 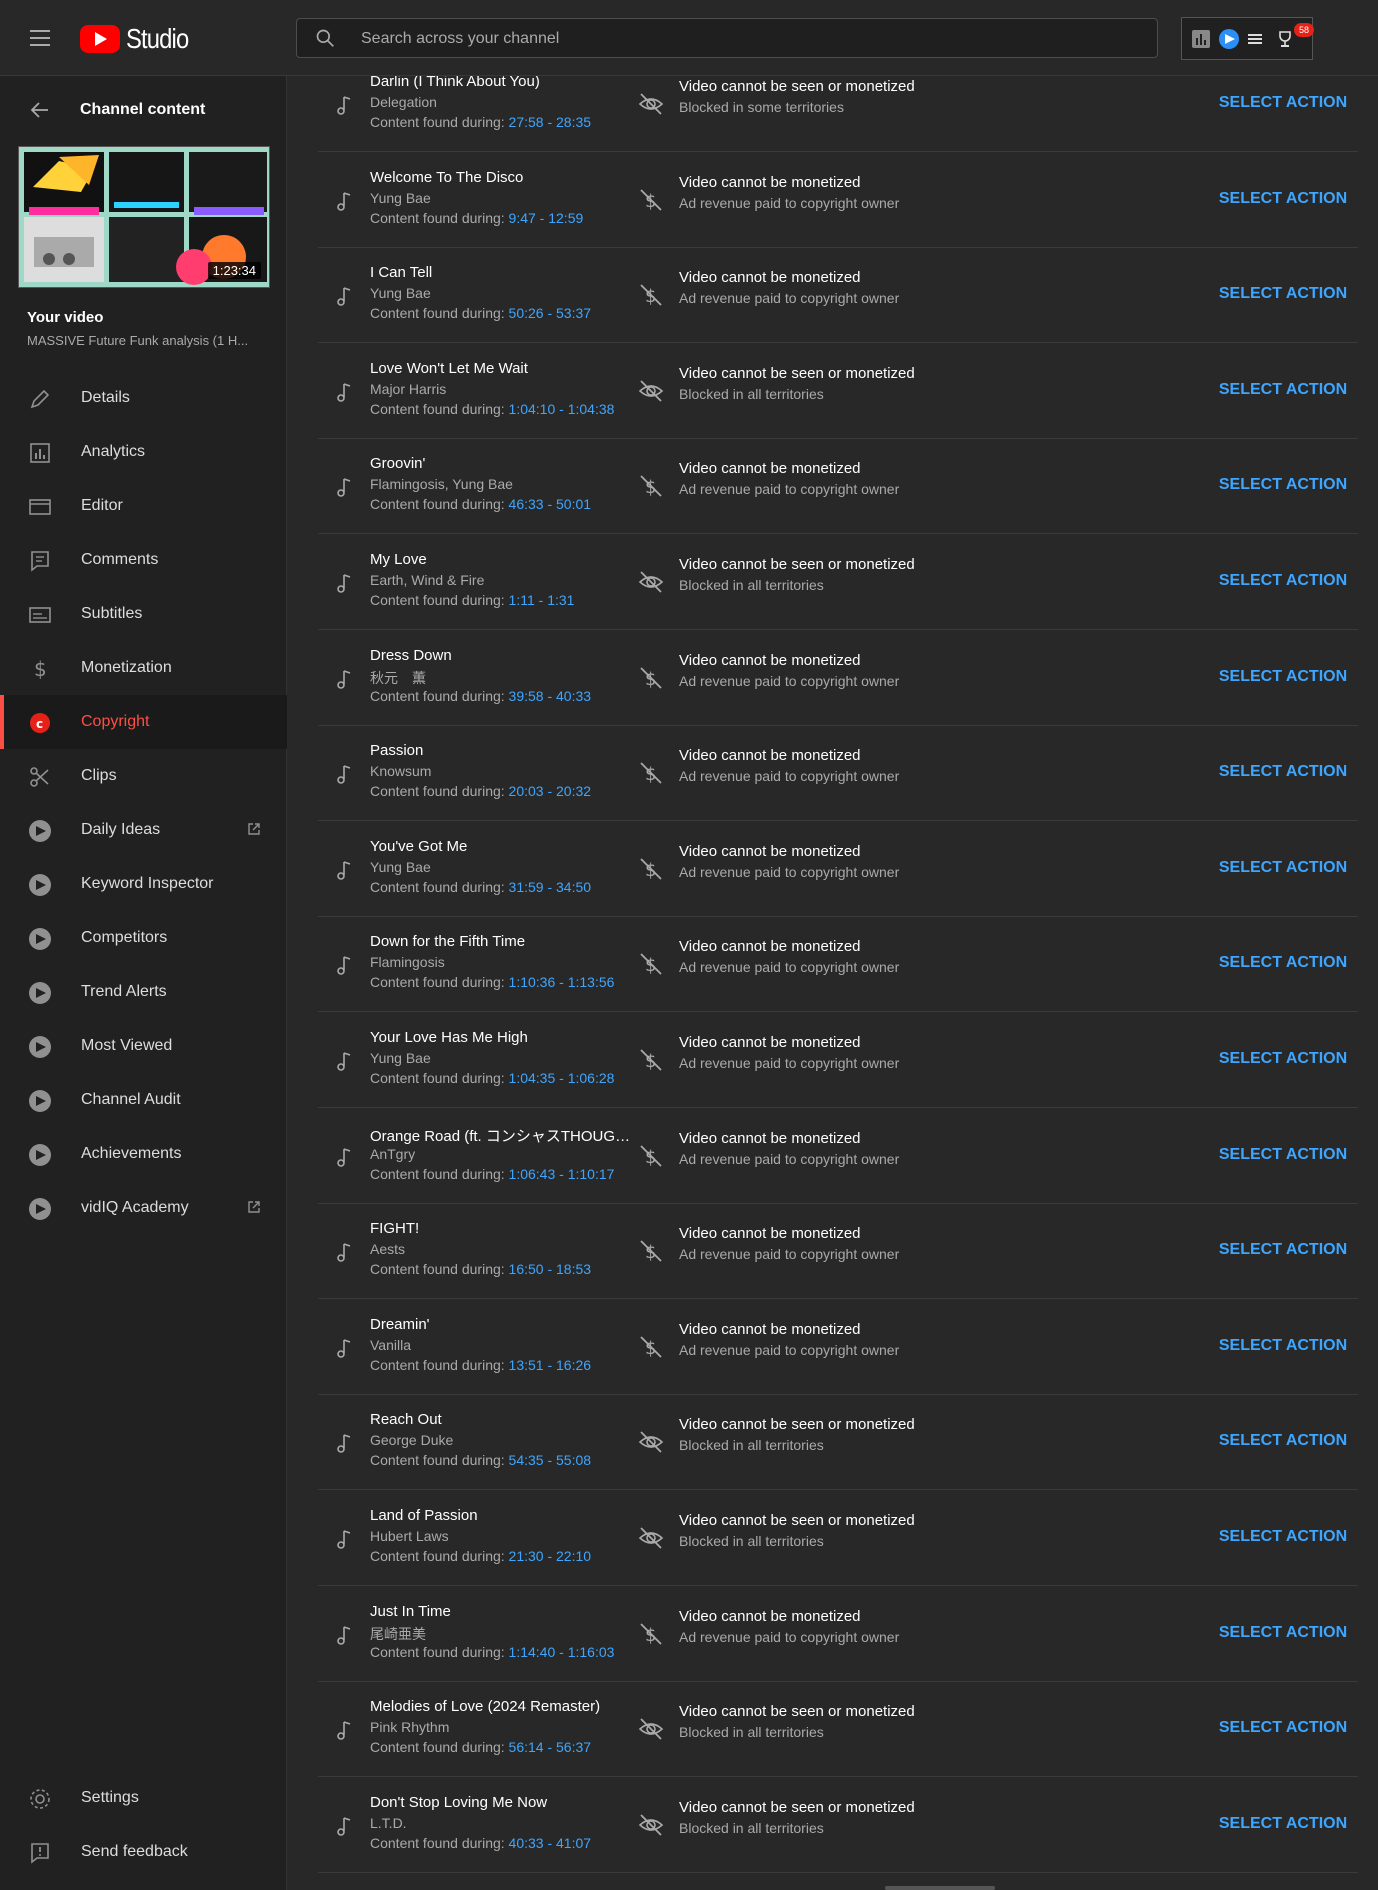 What do you see at coordinates (501, 83) in the screenshot?
I see `song-title: Darlin (I Think About You)` at bounding box center [501, 83].